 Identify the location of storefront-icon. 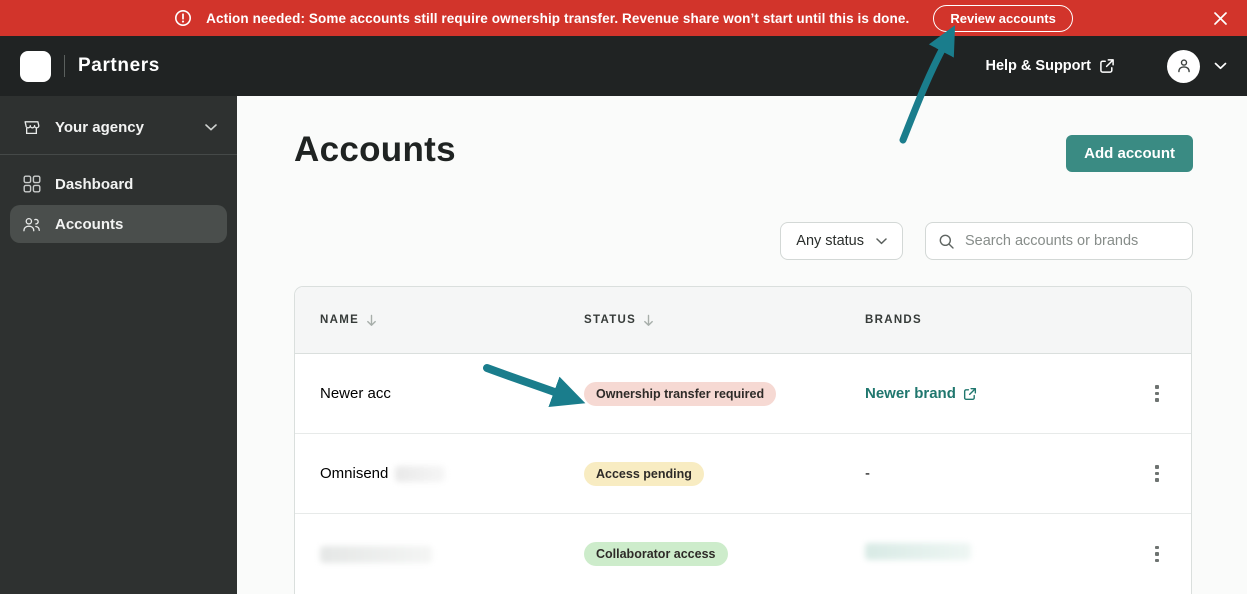
(31, 127).